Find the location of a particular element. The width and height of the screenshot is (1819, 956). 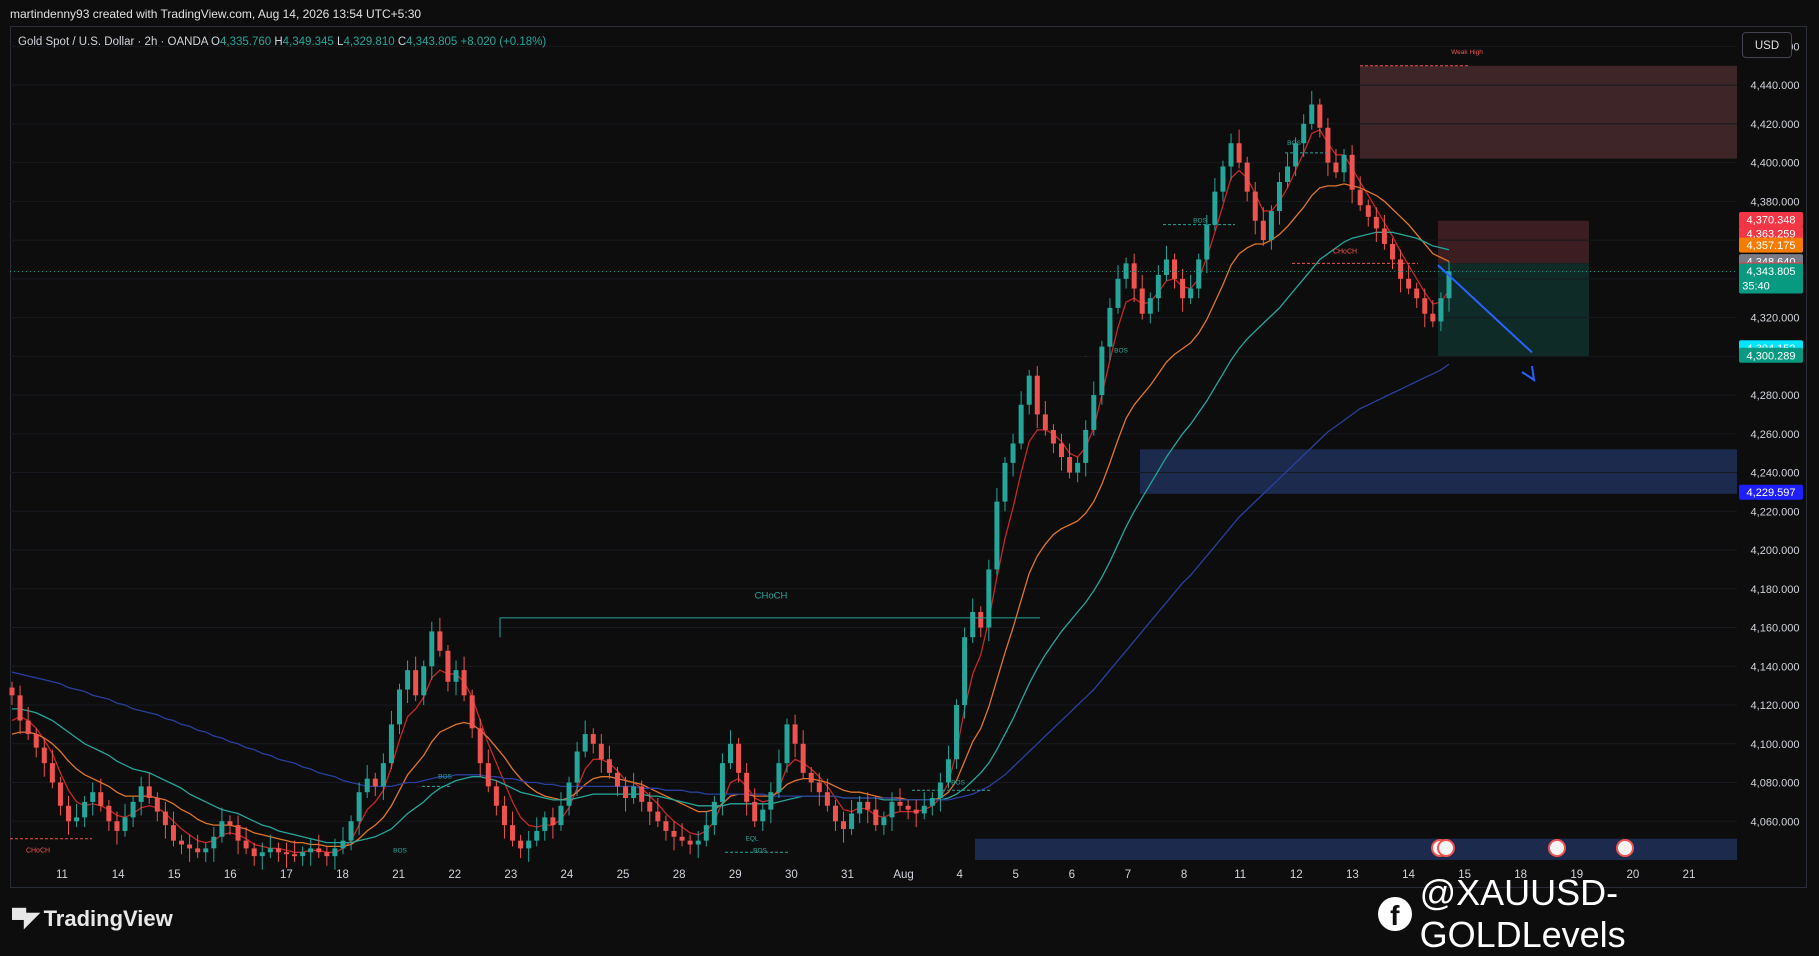

x-tick-label: 28 is located at coordinates (679, 875).